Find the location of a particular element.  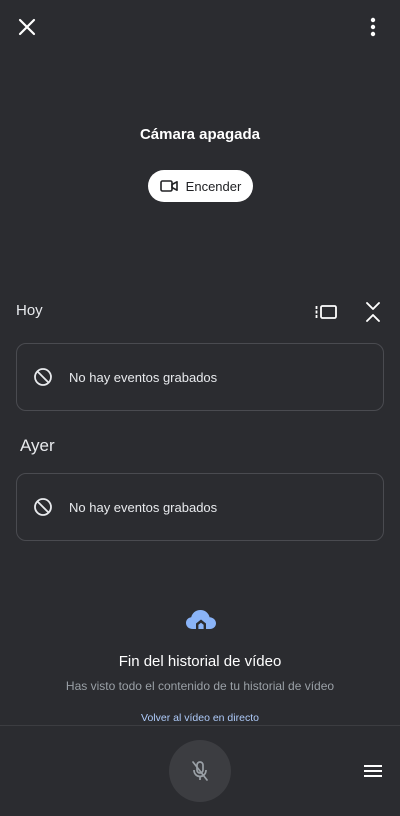

more-options-button is located at coordinates (373, 27).